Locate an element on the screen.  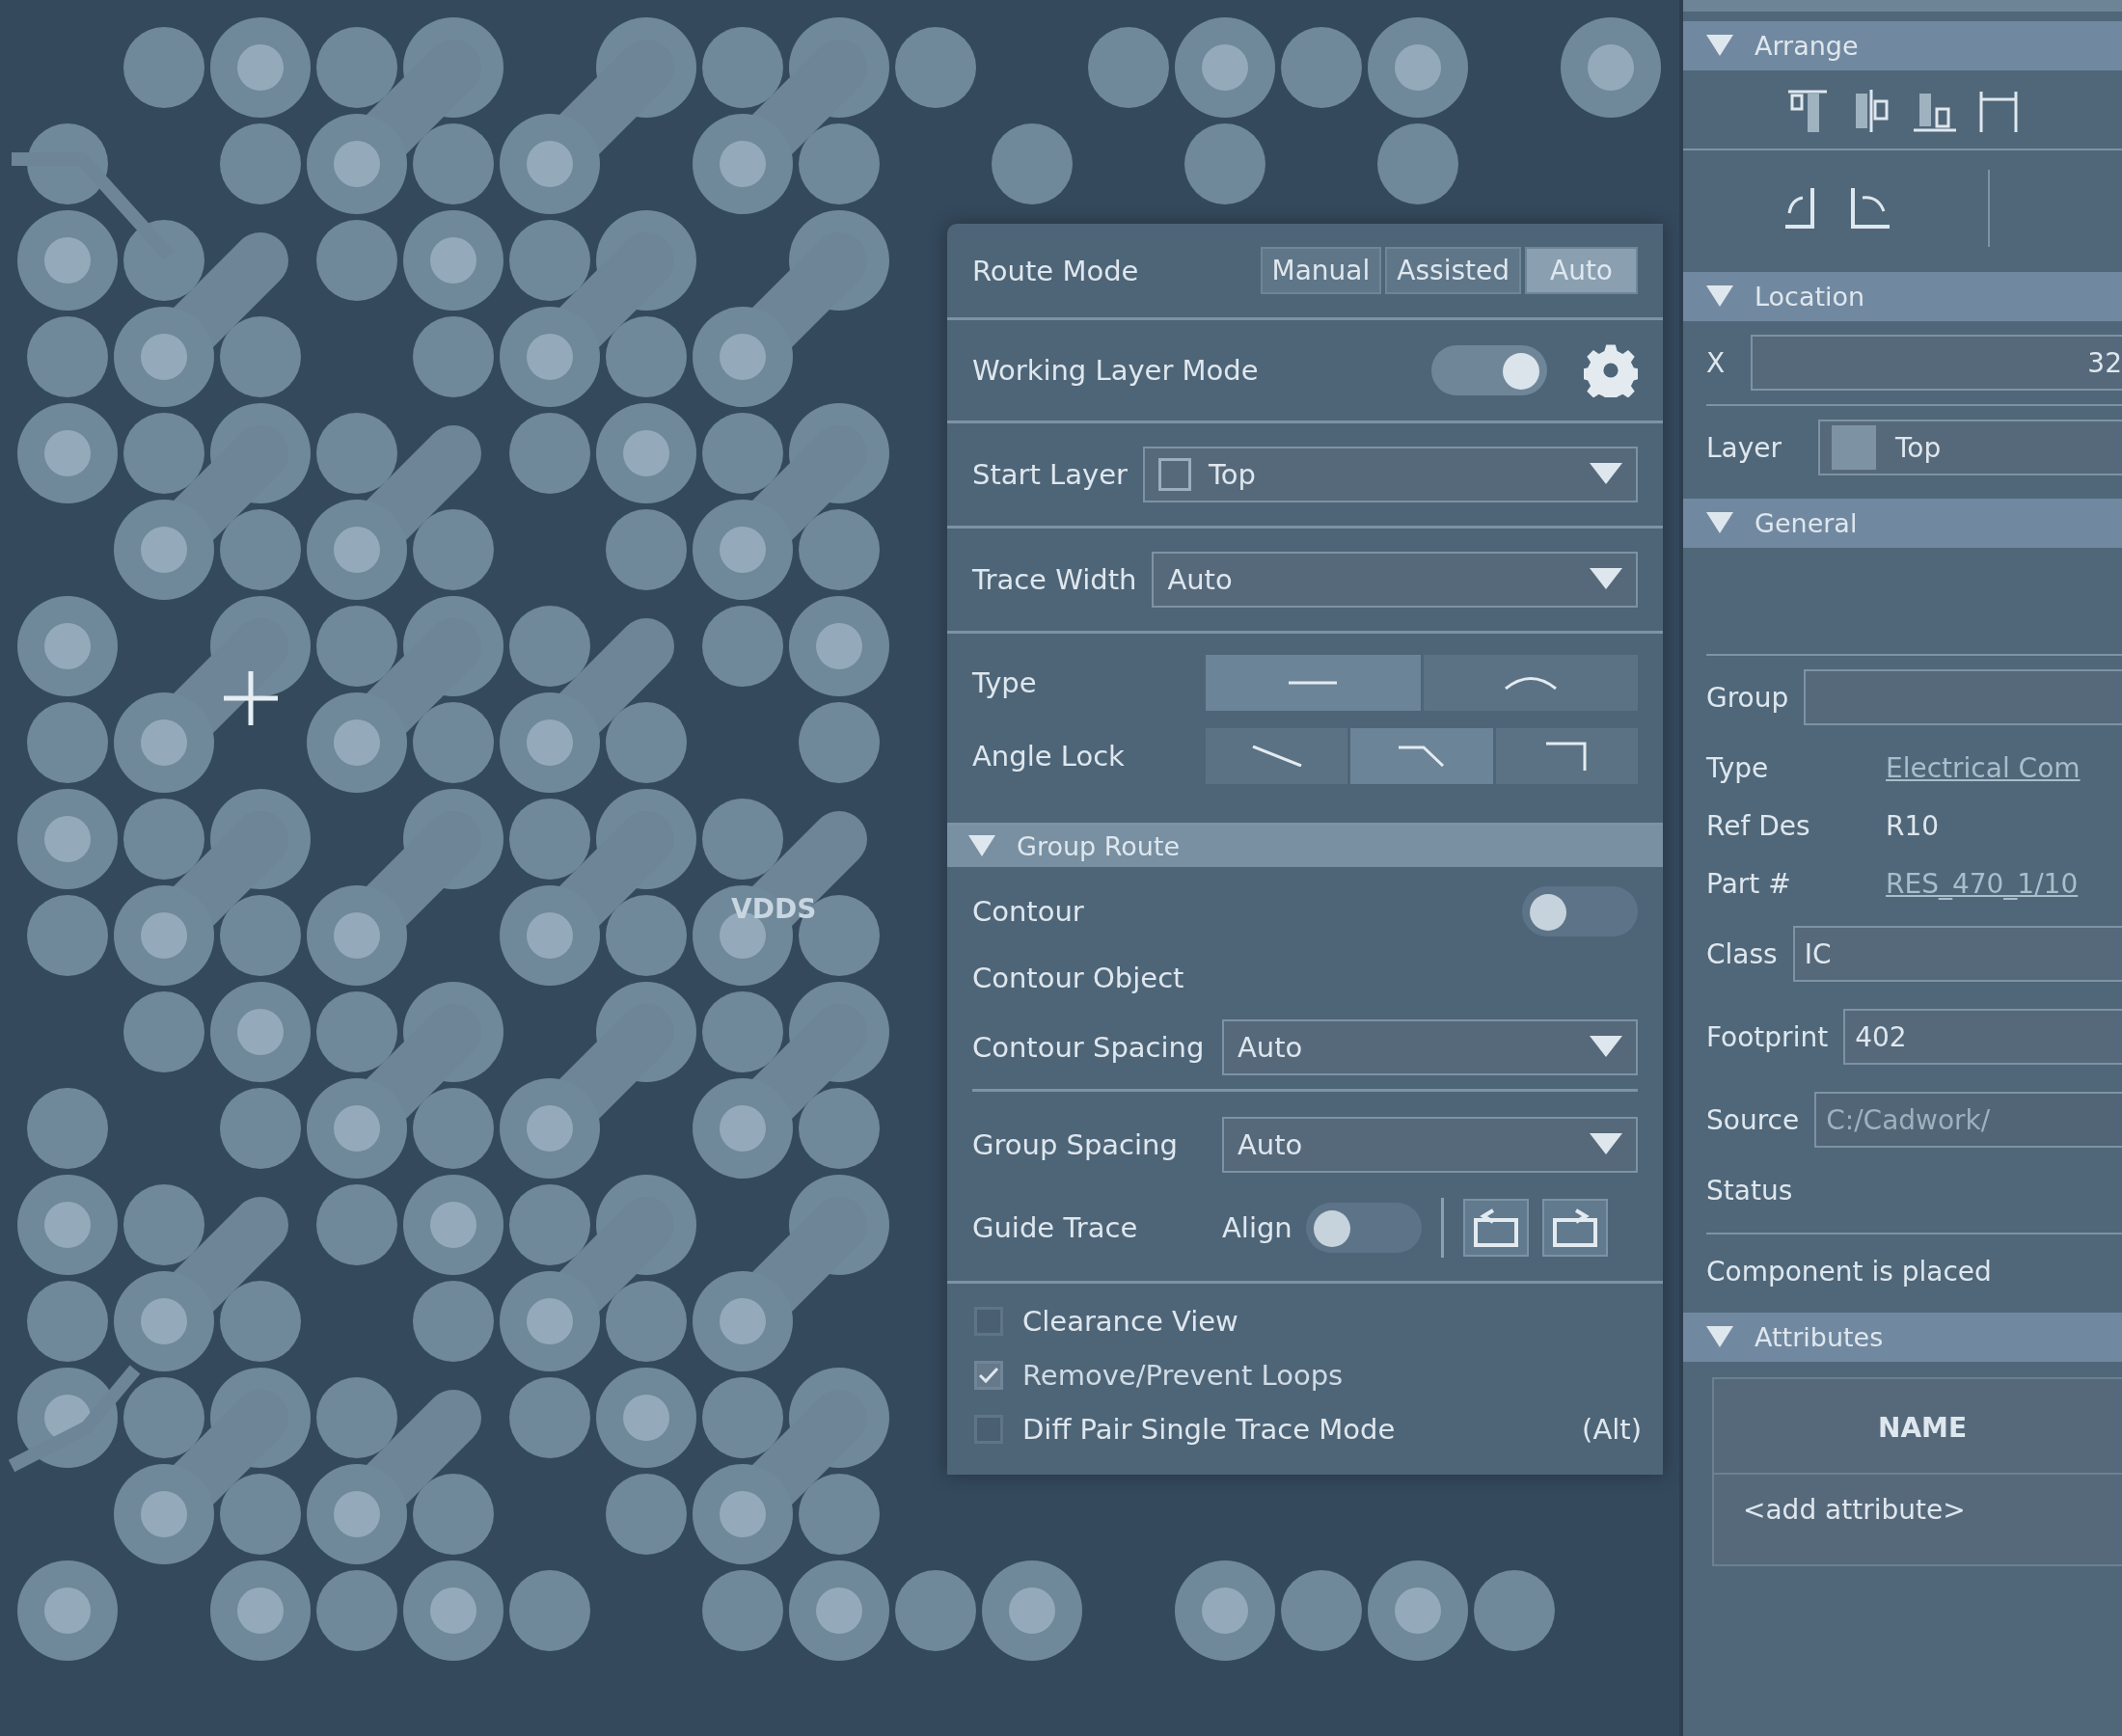
section-title: Location is located at coordinates (1810, 297).